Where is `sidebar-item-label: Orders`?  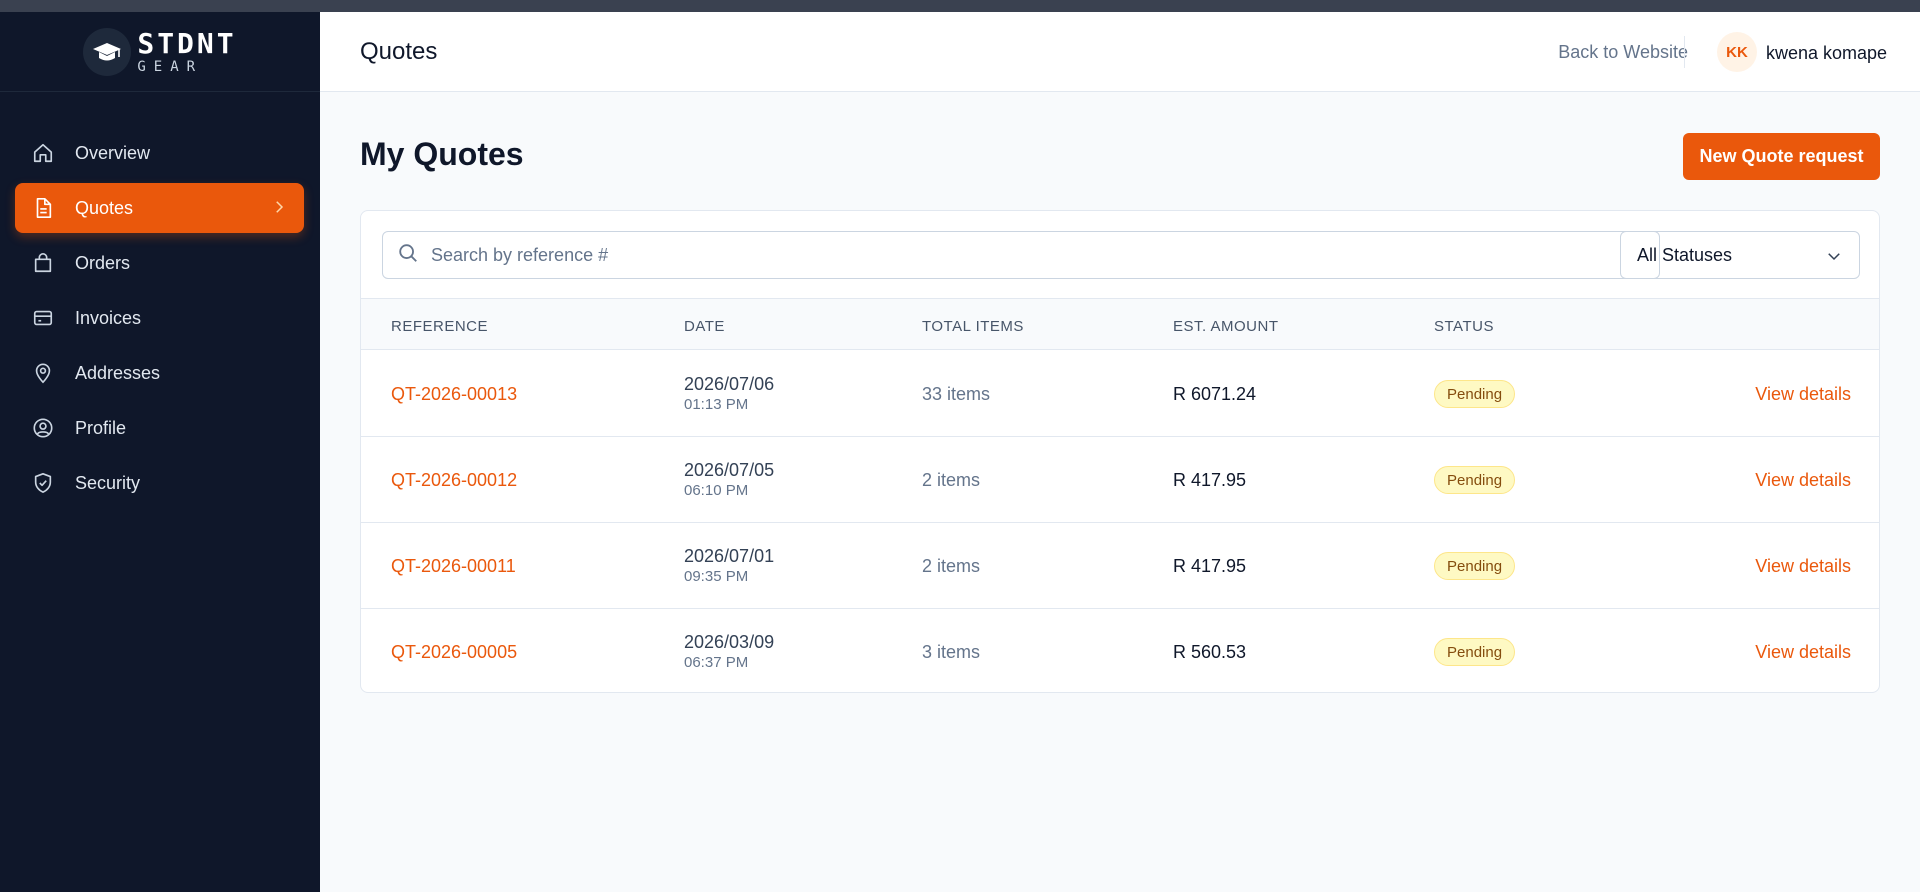 sidebar-item-label: Orders is located at coordinates (103, 262).